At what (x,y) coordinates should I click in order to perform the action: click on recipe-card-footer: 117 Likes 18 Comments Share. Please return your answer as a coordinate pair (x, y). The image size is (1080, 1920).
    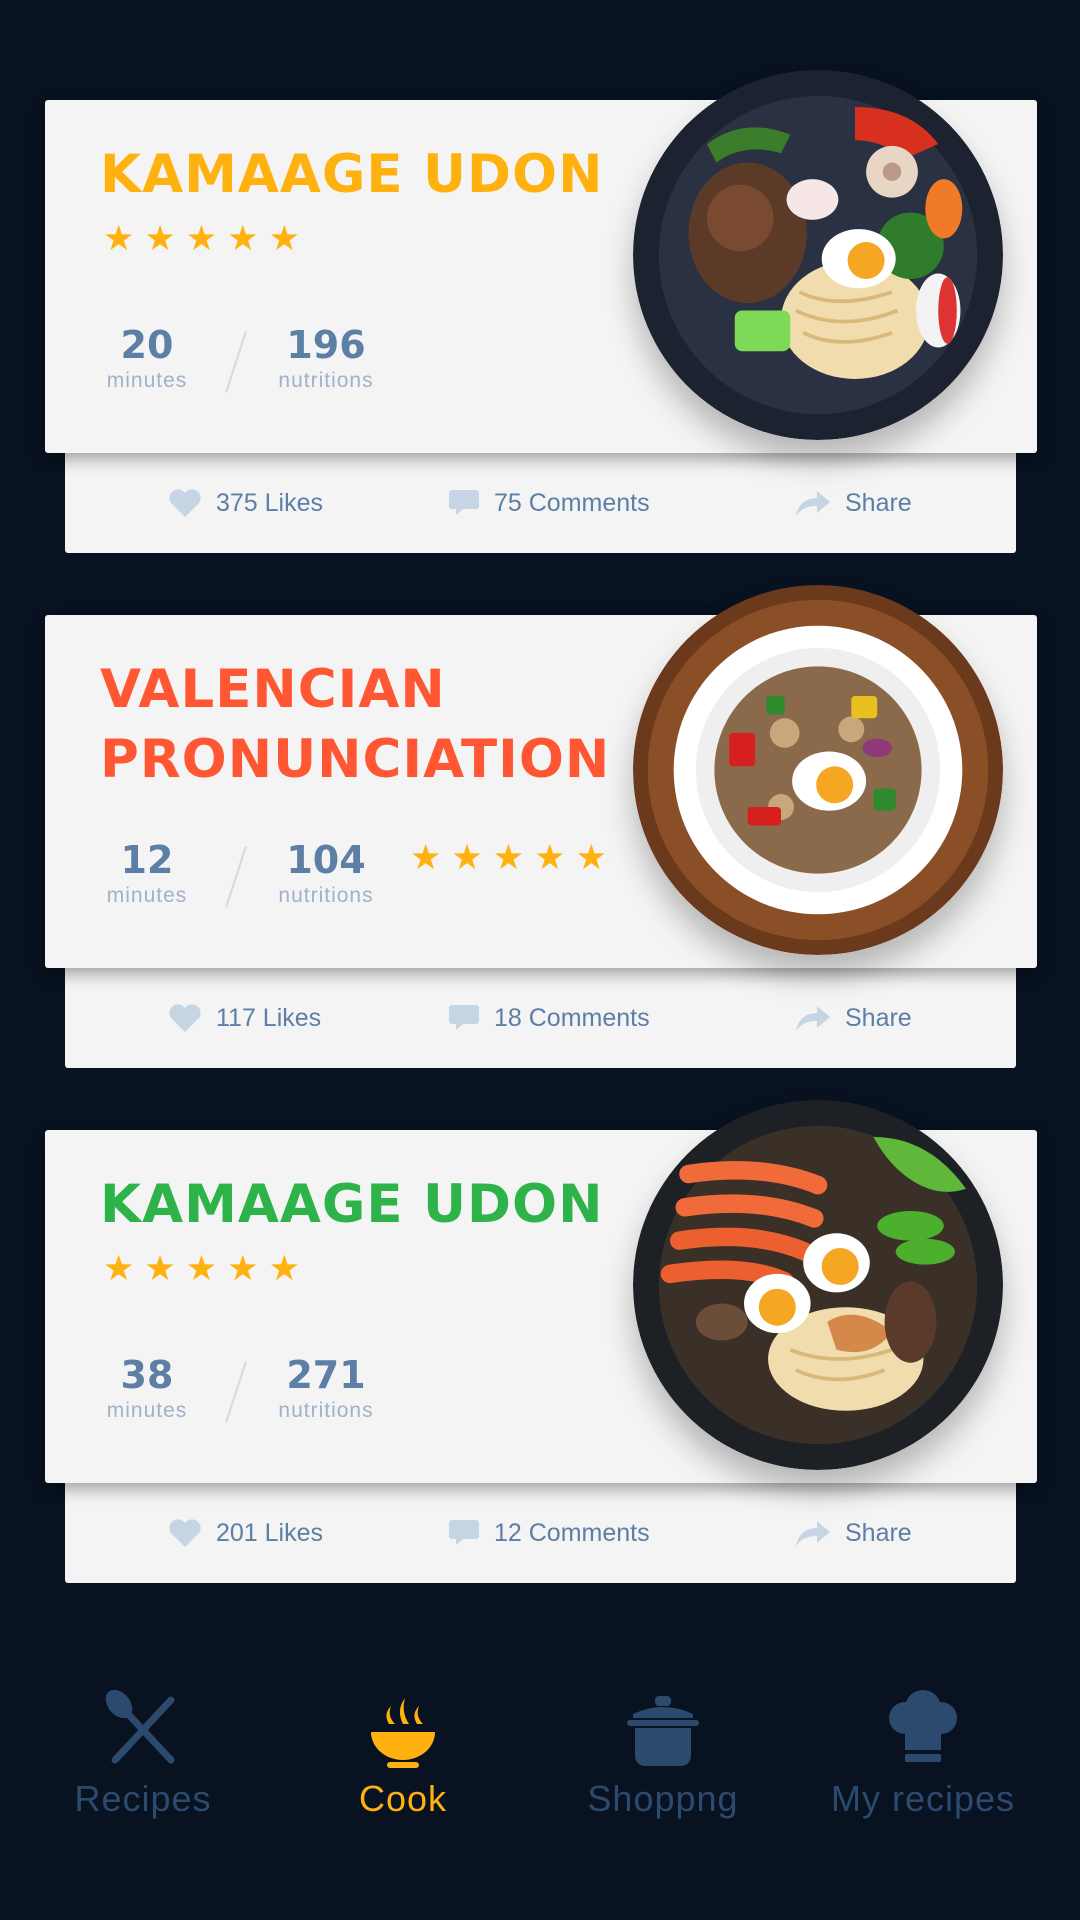
    Looking at the image, I should click on (540, 1018).